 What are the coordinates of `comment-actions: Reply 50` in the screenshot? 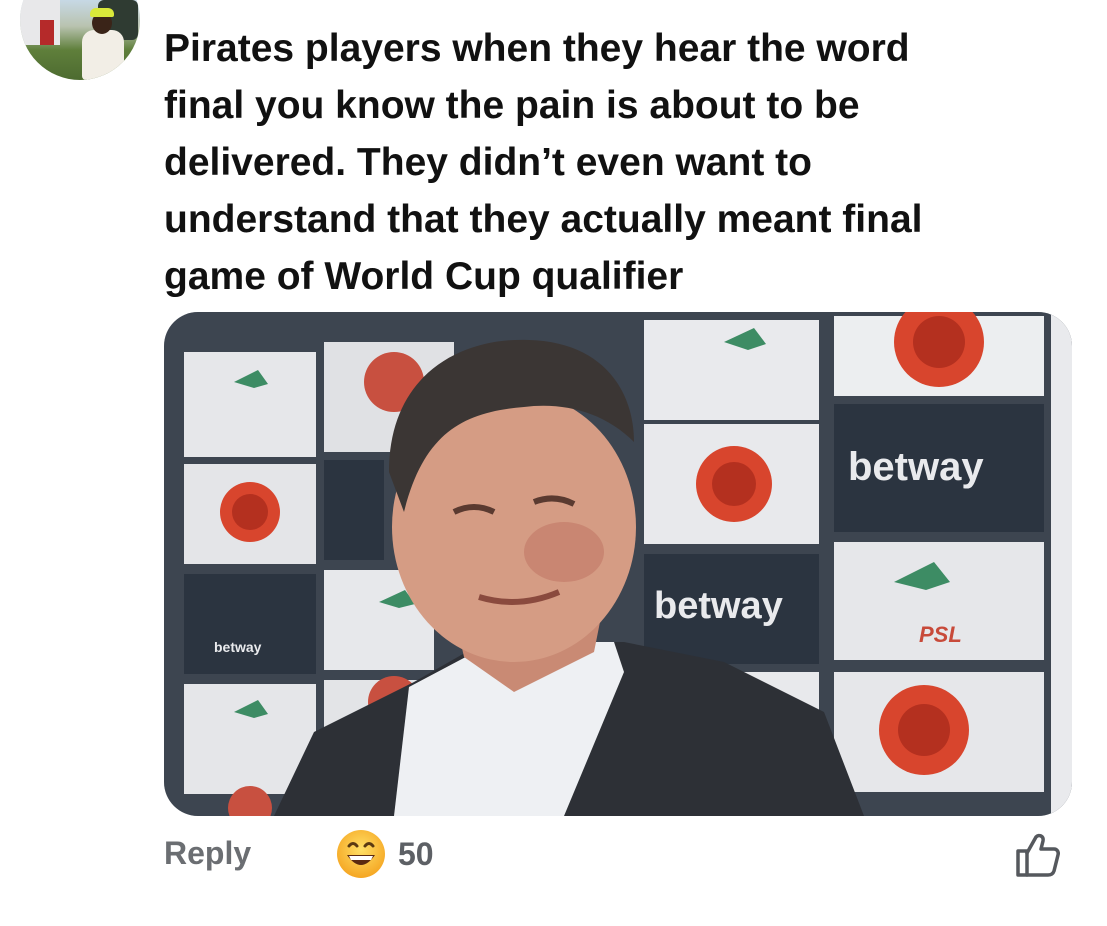 It's located at (553, 855).